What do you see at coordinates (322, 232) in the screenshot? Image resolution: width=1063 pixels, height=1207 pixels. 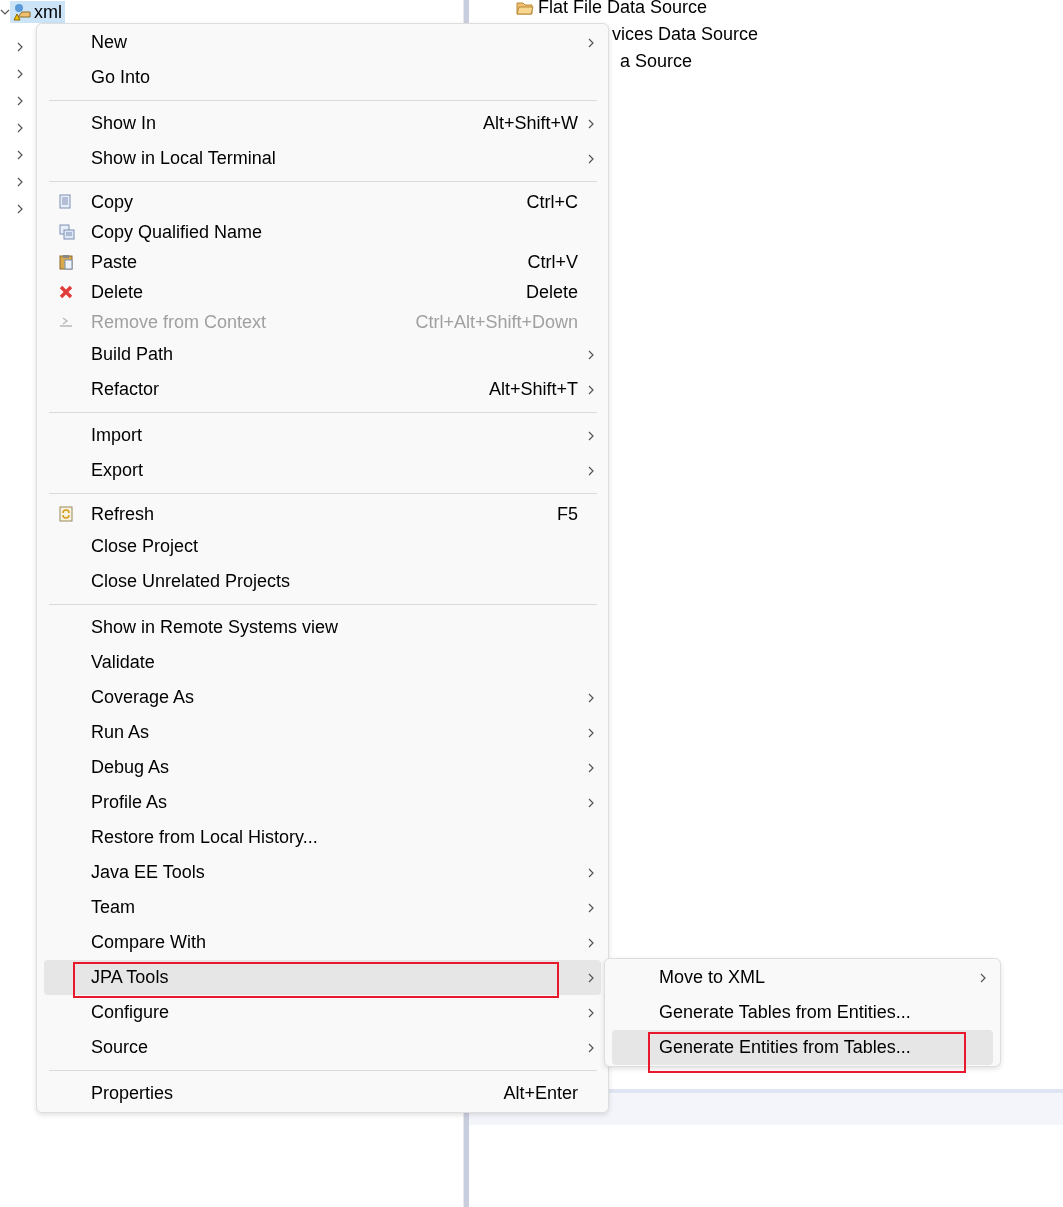 I see `menu-item: Copy Qualified Name` at bounding box center [322, 232].